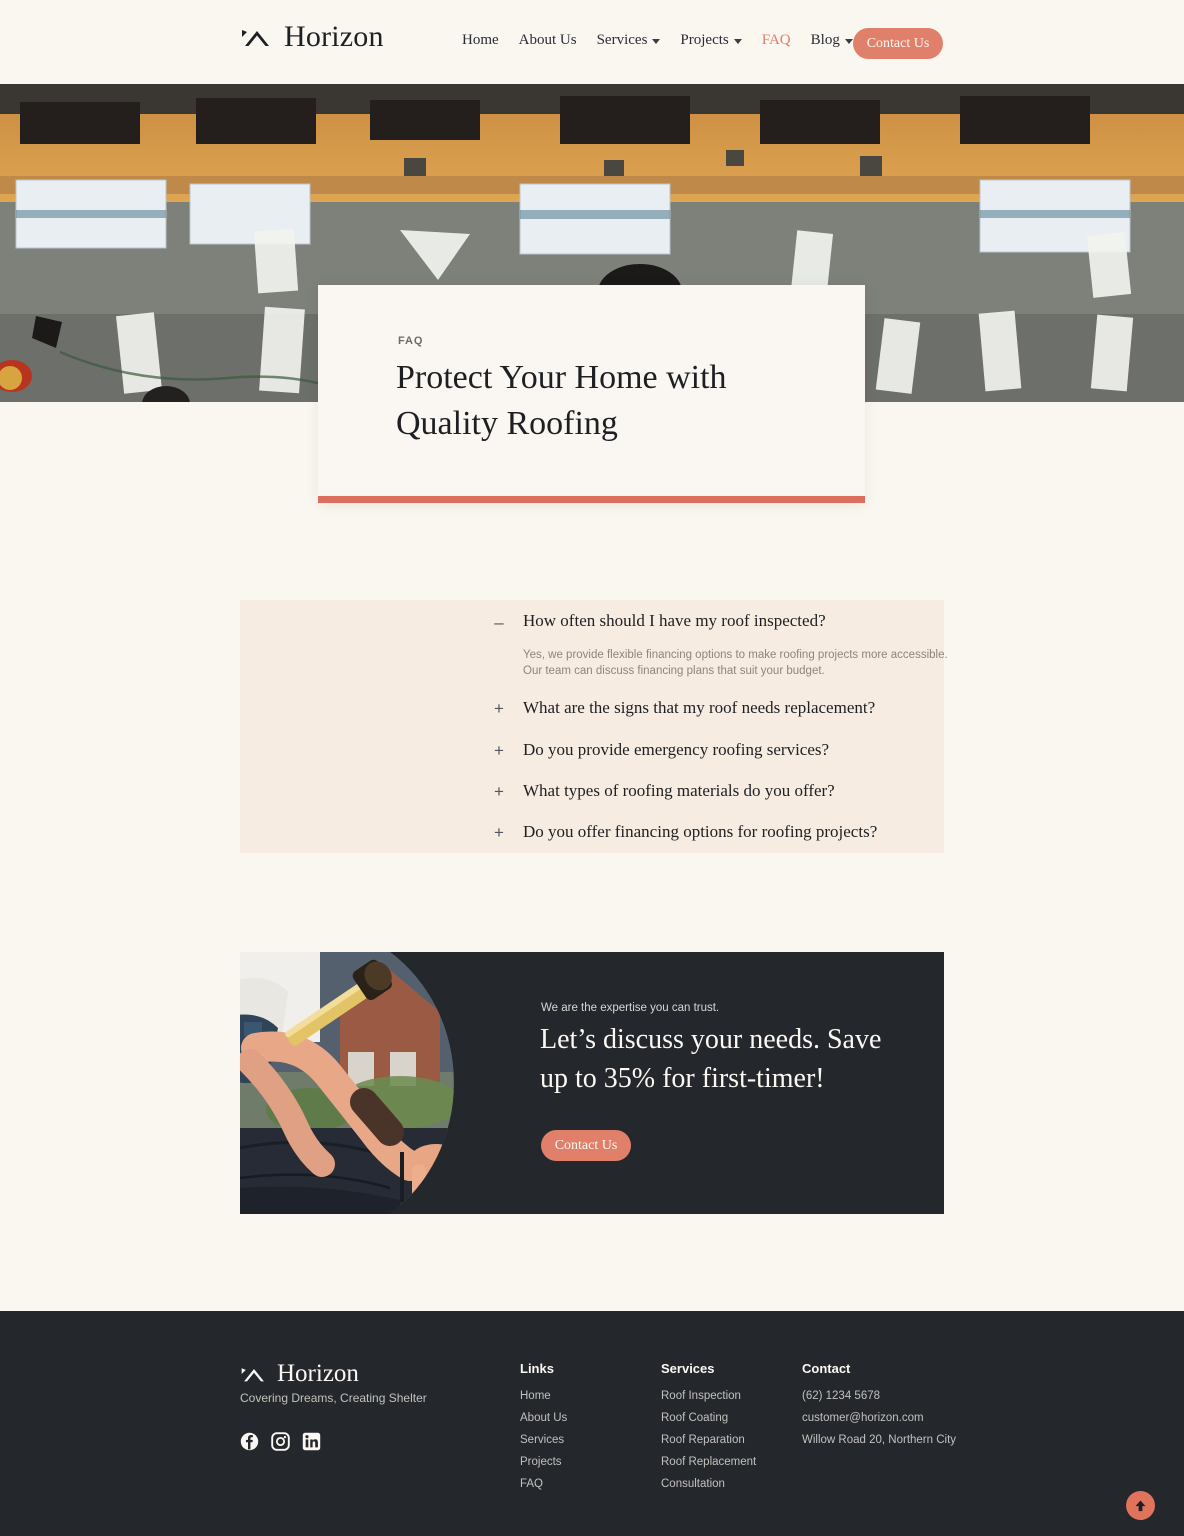 This screenshot has height=1536, width=1184. I want to click on footer-link-faq: FAQ, so click(543, 1484).